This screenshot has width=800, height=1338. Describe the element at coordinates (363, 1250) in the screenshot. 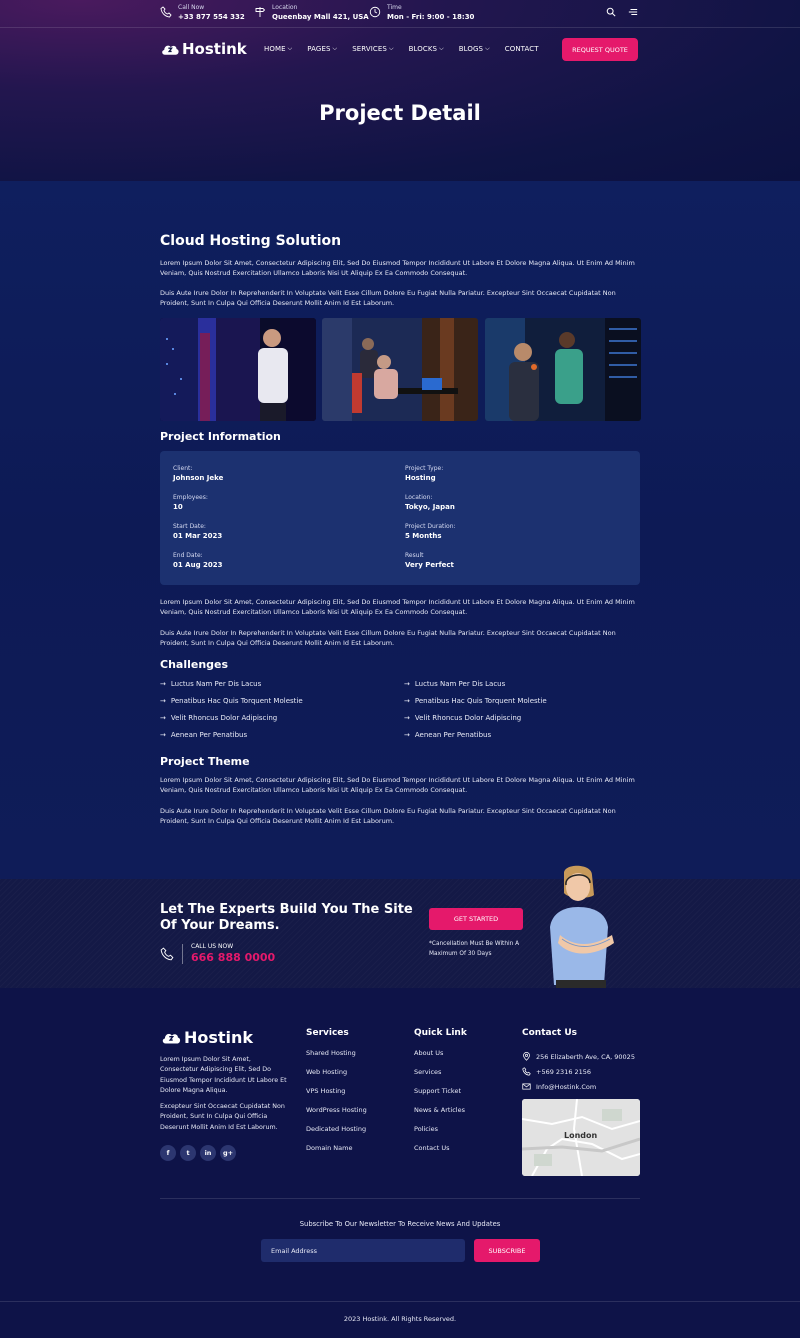

I see `newsletter-email-input` at that location.